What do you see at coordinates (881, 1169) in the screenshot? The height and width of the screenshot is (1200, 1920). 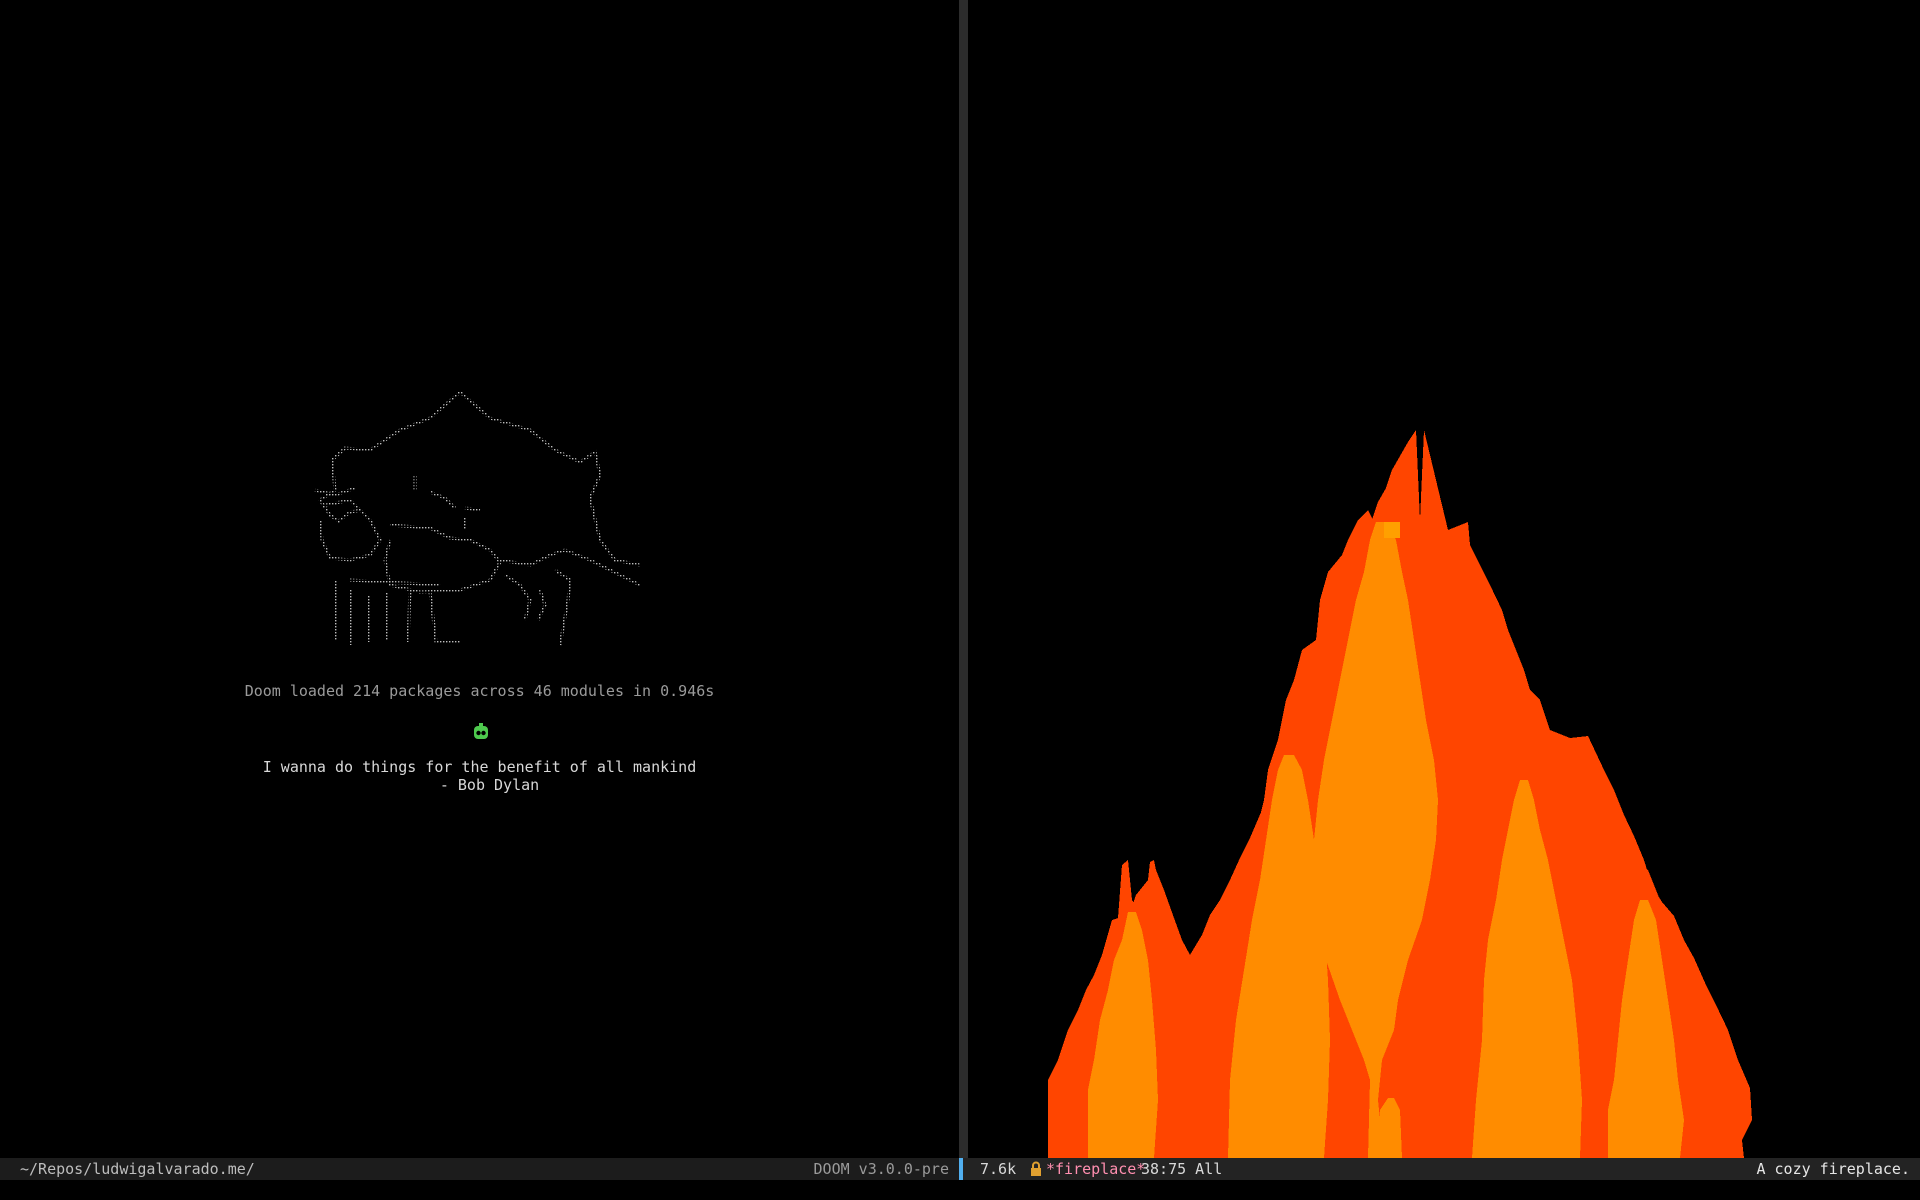 I see `doom-version: DOOM v3.0.0-pre` at bounding box center [881, 1169].